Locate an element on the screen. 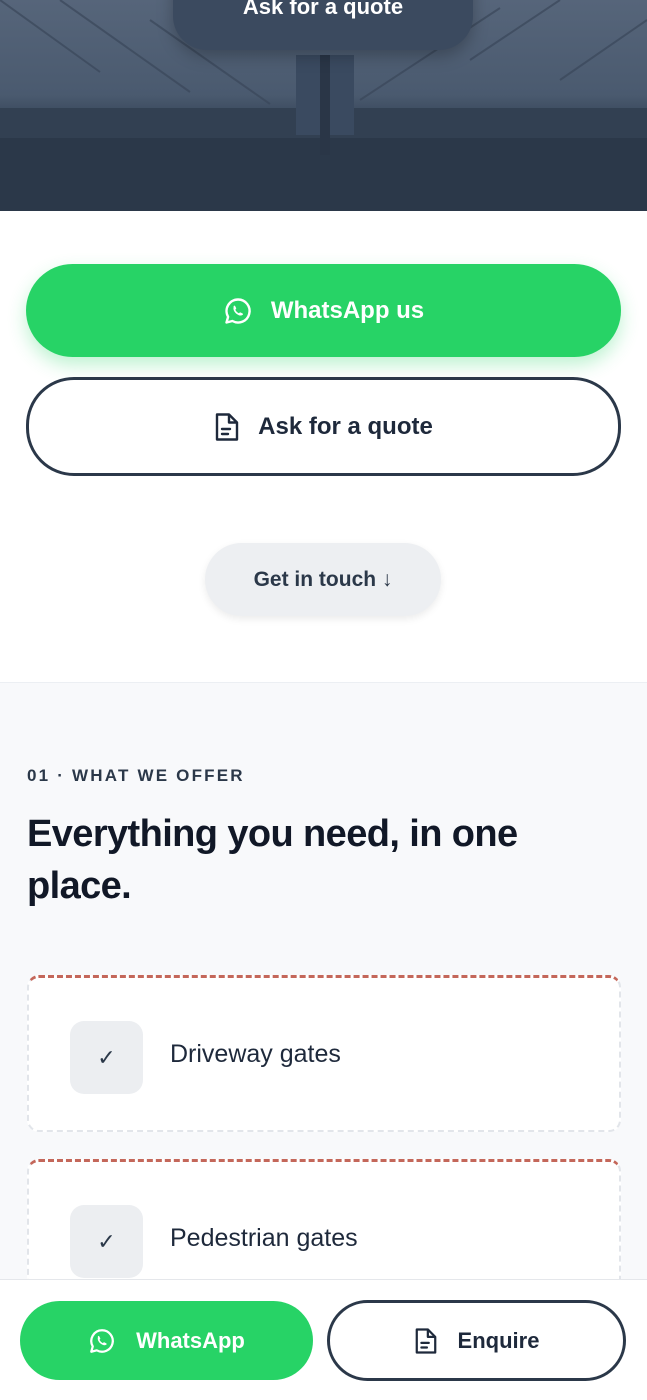  bottom-whatsapp-button: WhatsApp is located at coordinates (166, 1340).